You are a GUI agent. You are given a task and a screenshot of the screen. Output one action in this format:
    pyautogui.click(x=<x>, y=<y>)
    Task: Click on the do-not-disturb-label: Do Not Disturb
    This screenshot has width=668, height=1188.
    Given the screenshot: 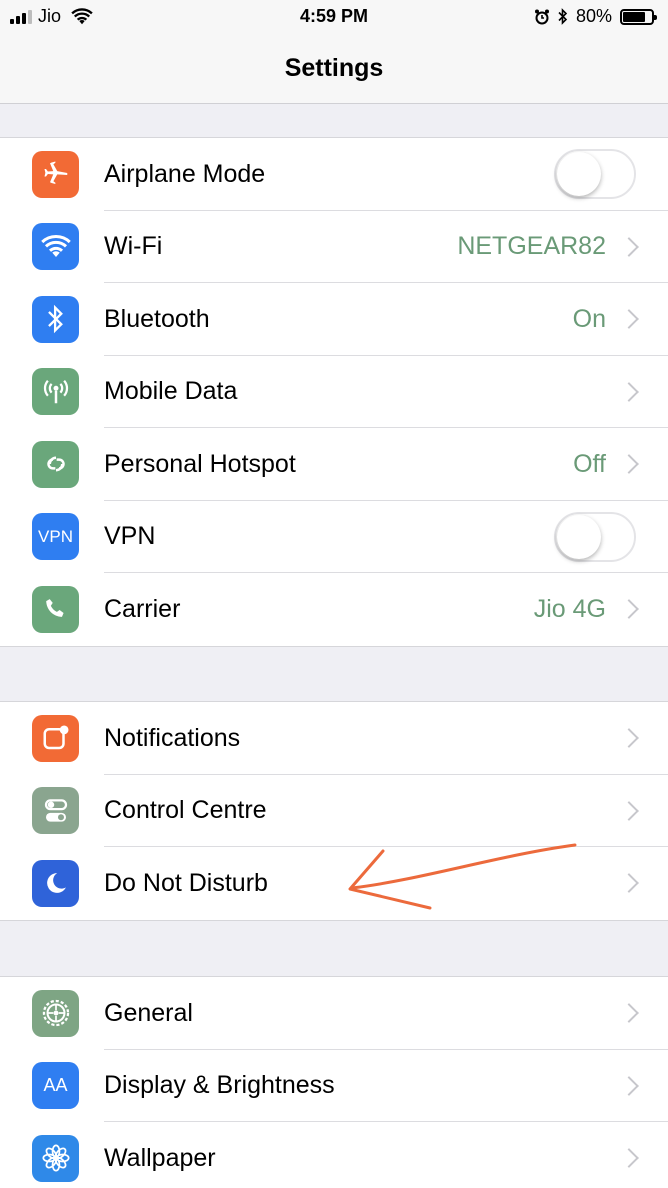 What is the action you would take?
    pyautogui.click(x=186, y=882)
    